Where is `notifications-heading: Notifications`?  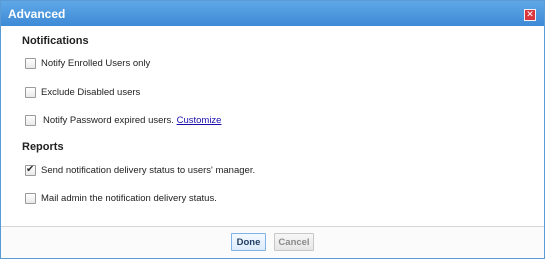 notifications-heading: Notifications is located at coordinates (55, 41).